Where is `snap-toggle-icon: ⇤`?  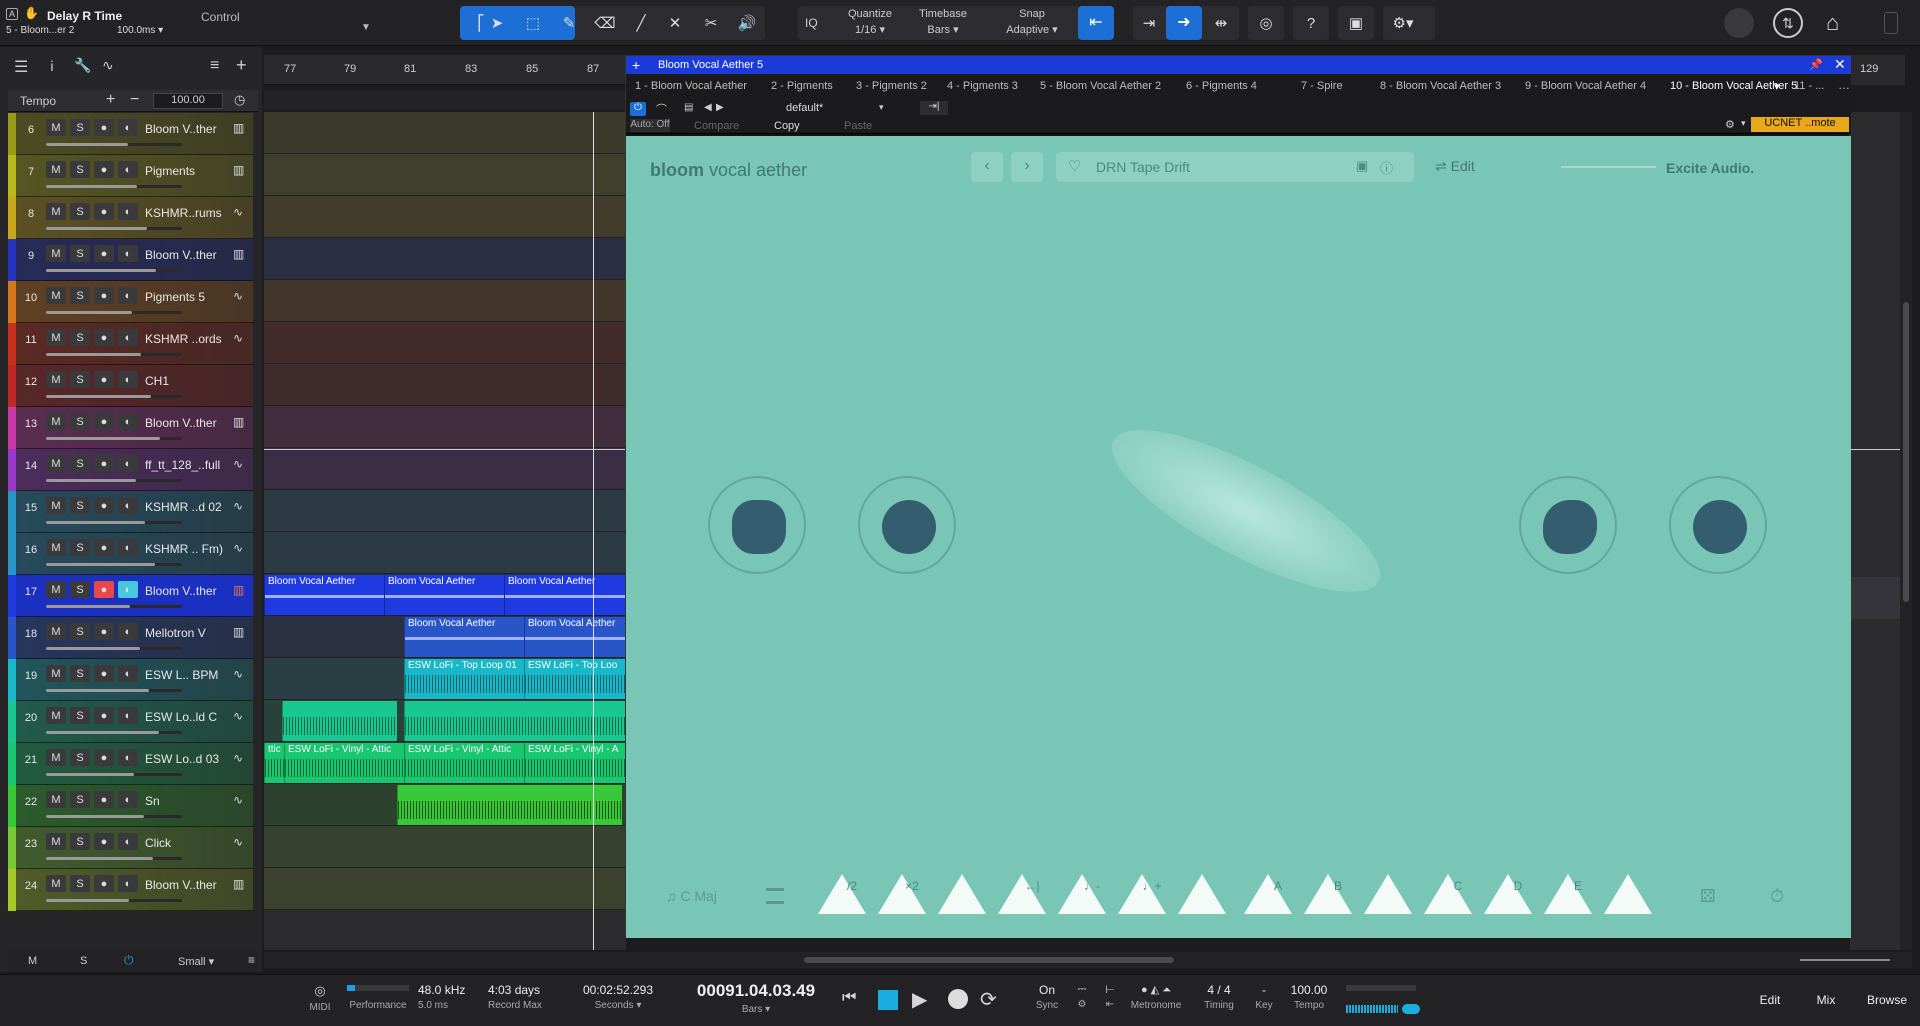
snap-toggle-icon: ⇤ is located at coordinates (1096, 23).